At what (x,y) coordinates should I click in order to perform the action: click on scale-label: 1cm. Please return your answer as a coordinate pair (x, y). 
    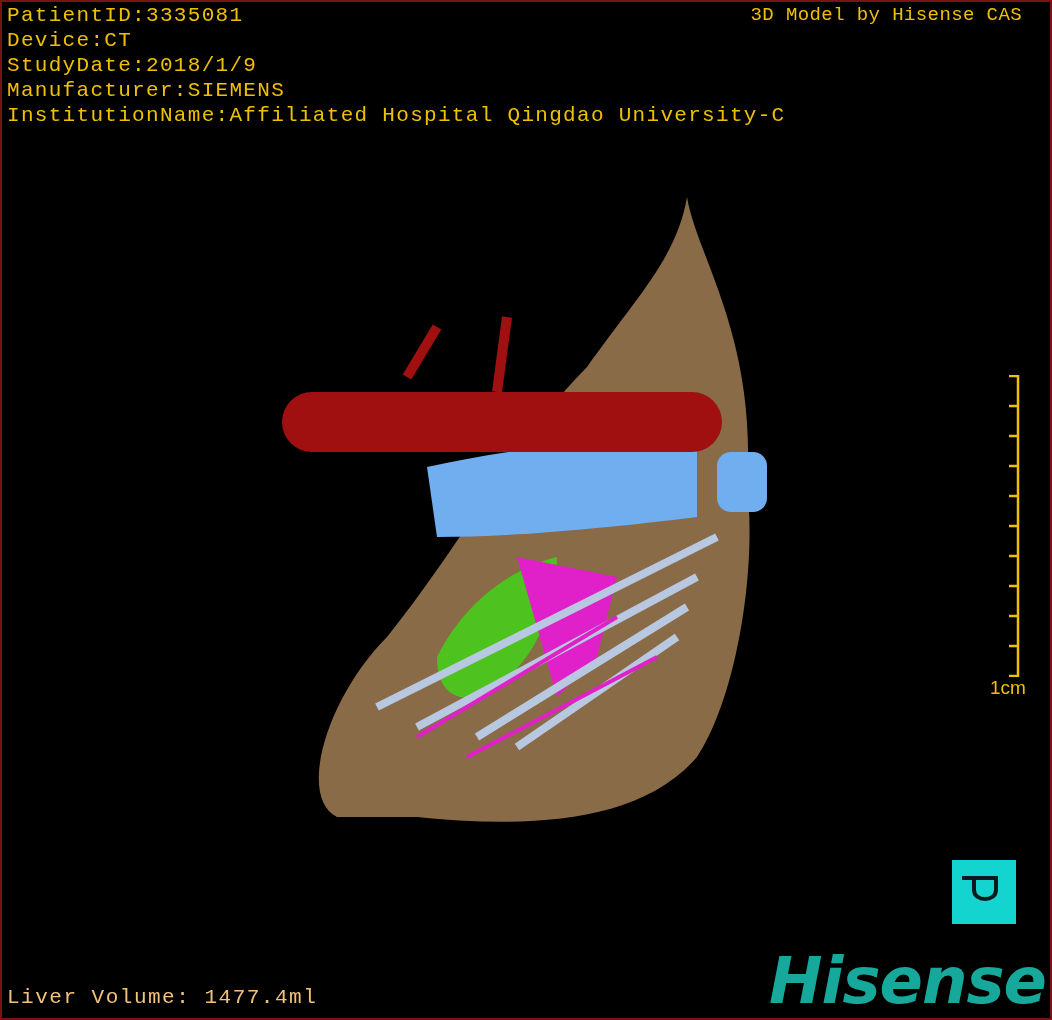
    Looking at the image, I should click on (1008, 688).